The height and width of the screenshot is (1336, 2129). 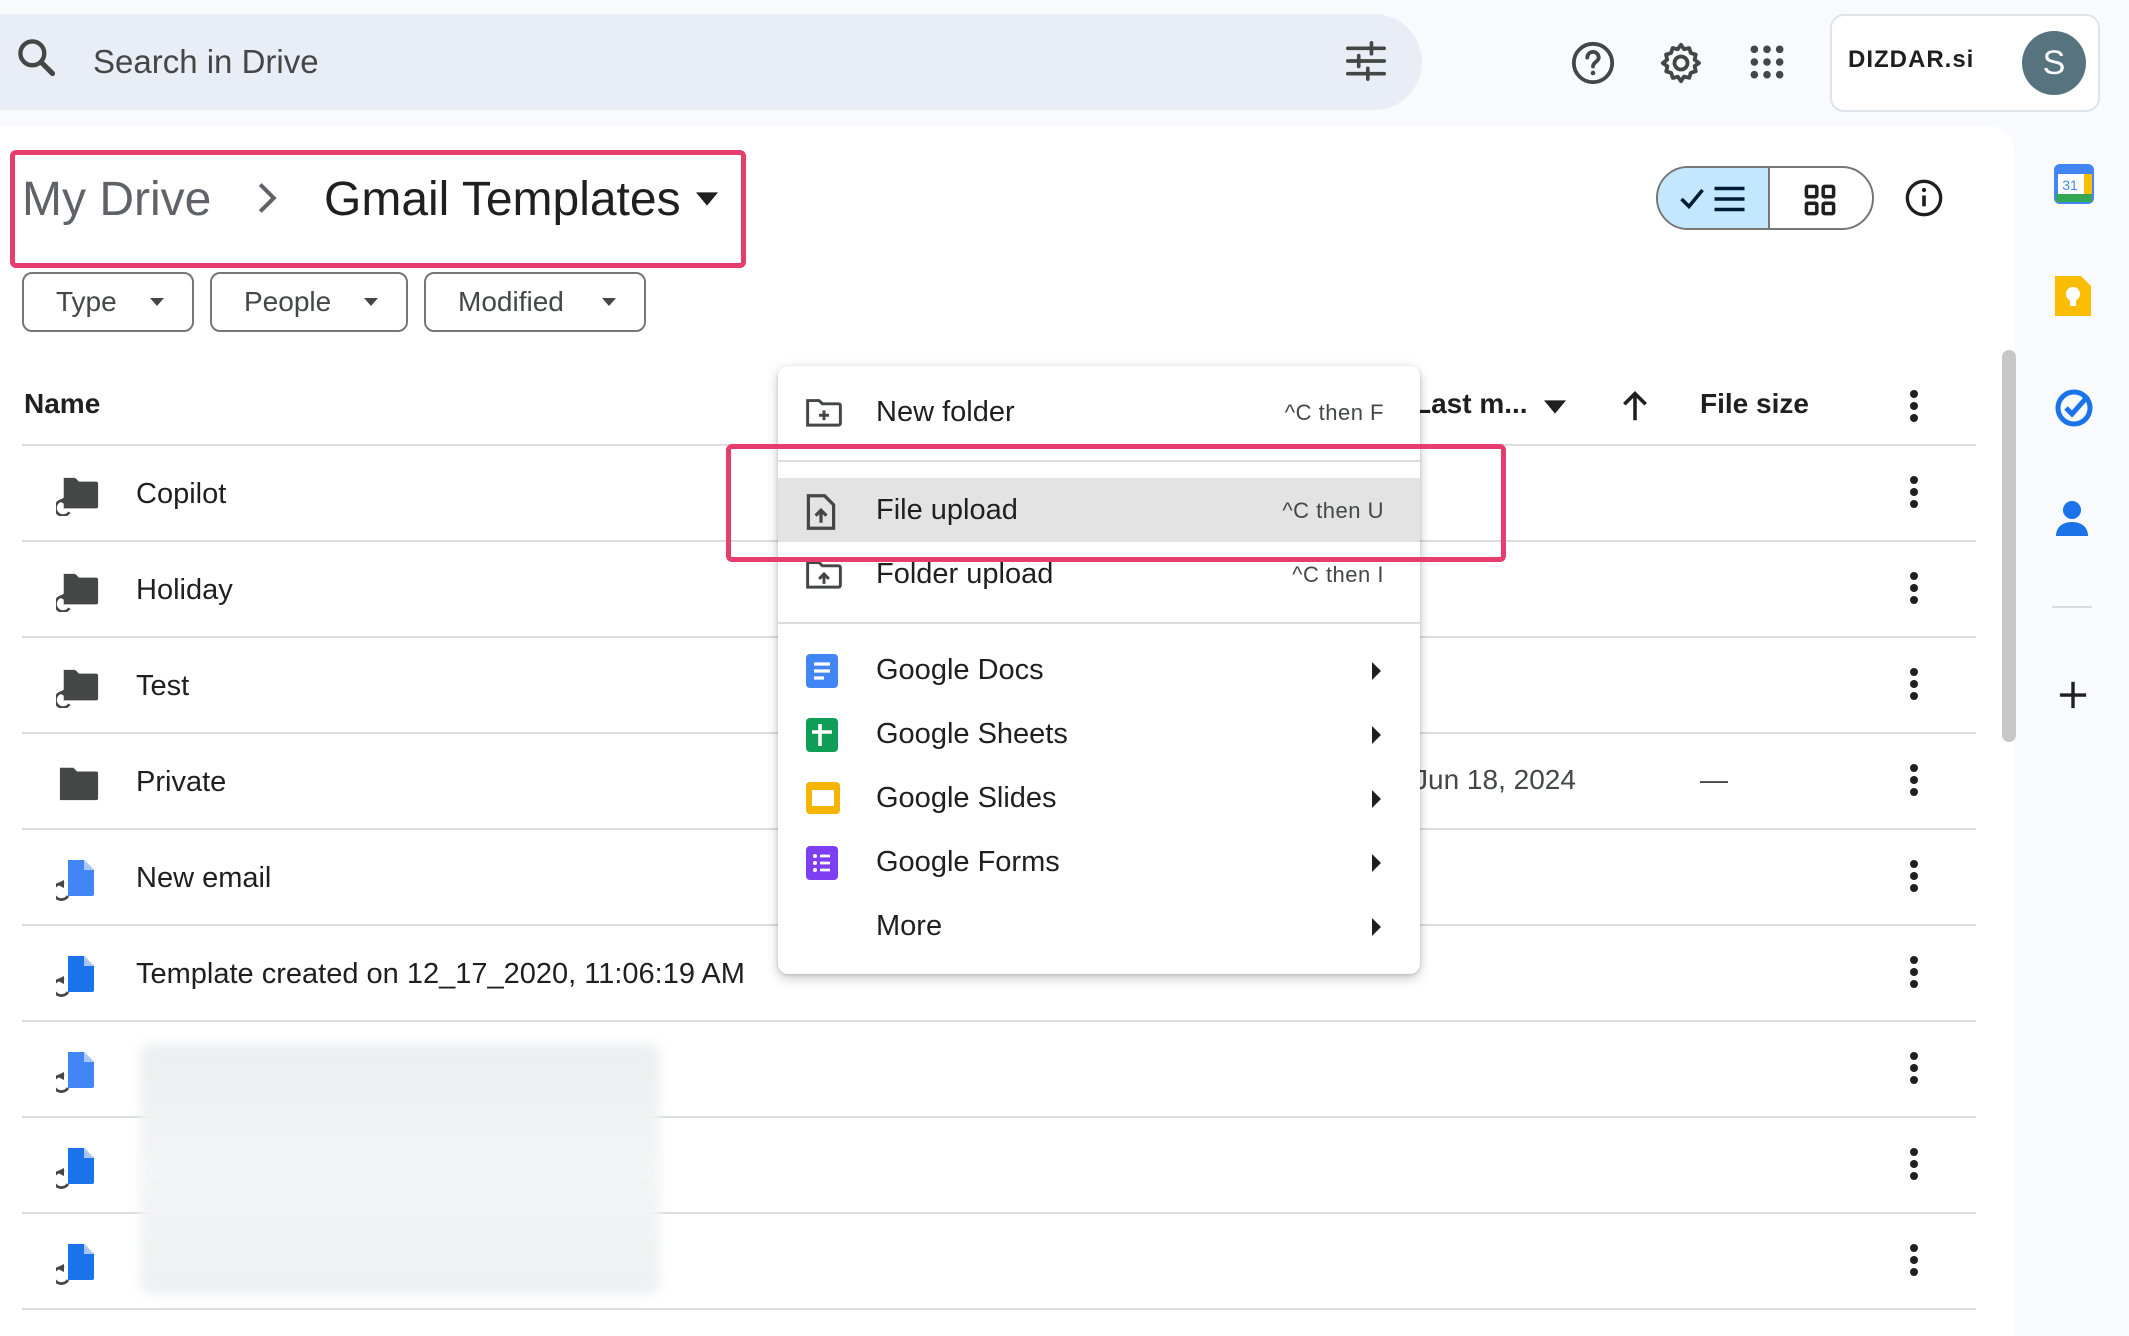 I want to click on help-icon, so click(x=1593, y=63).